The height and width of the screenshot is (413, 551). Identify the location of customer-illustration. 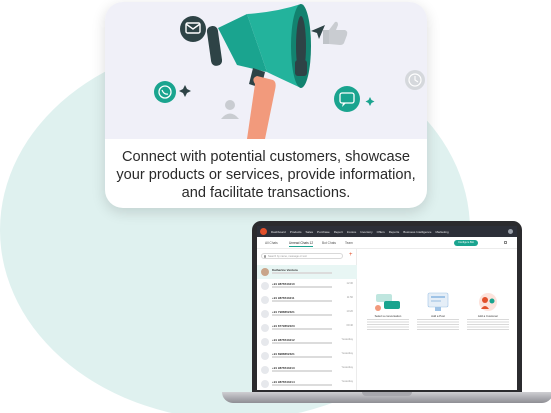
(488, 302).